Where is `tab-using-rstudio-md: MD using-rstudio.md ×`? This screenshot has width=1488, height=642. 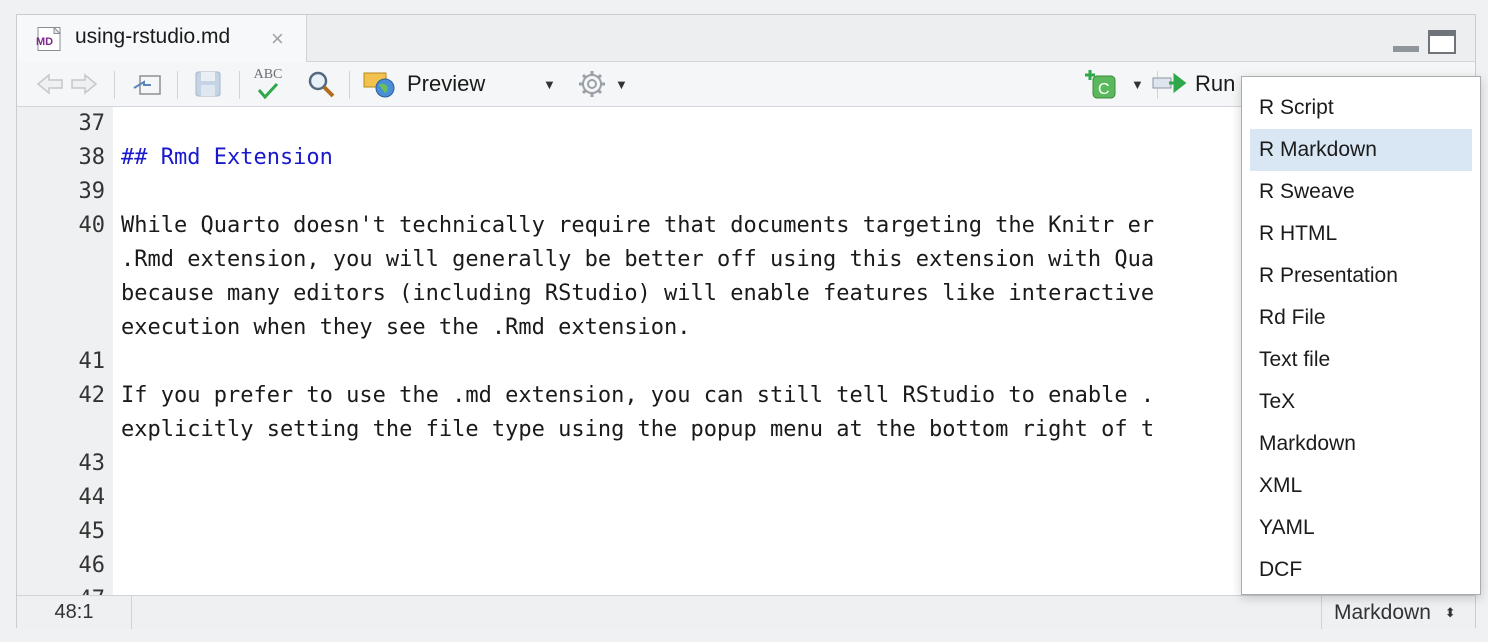
tab-using-rstudio-md: MD using-rstudio.md × is located at coordinates (162, 38).